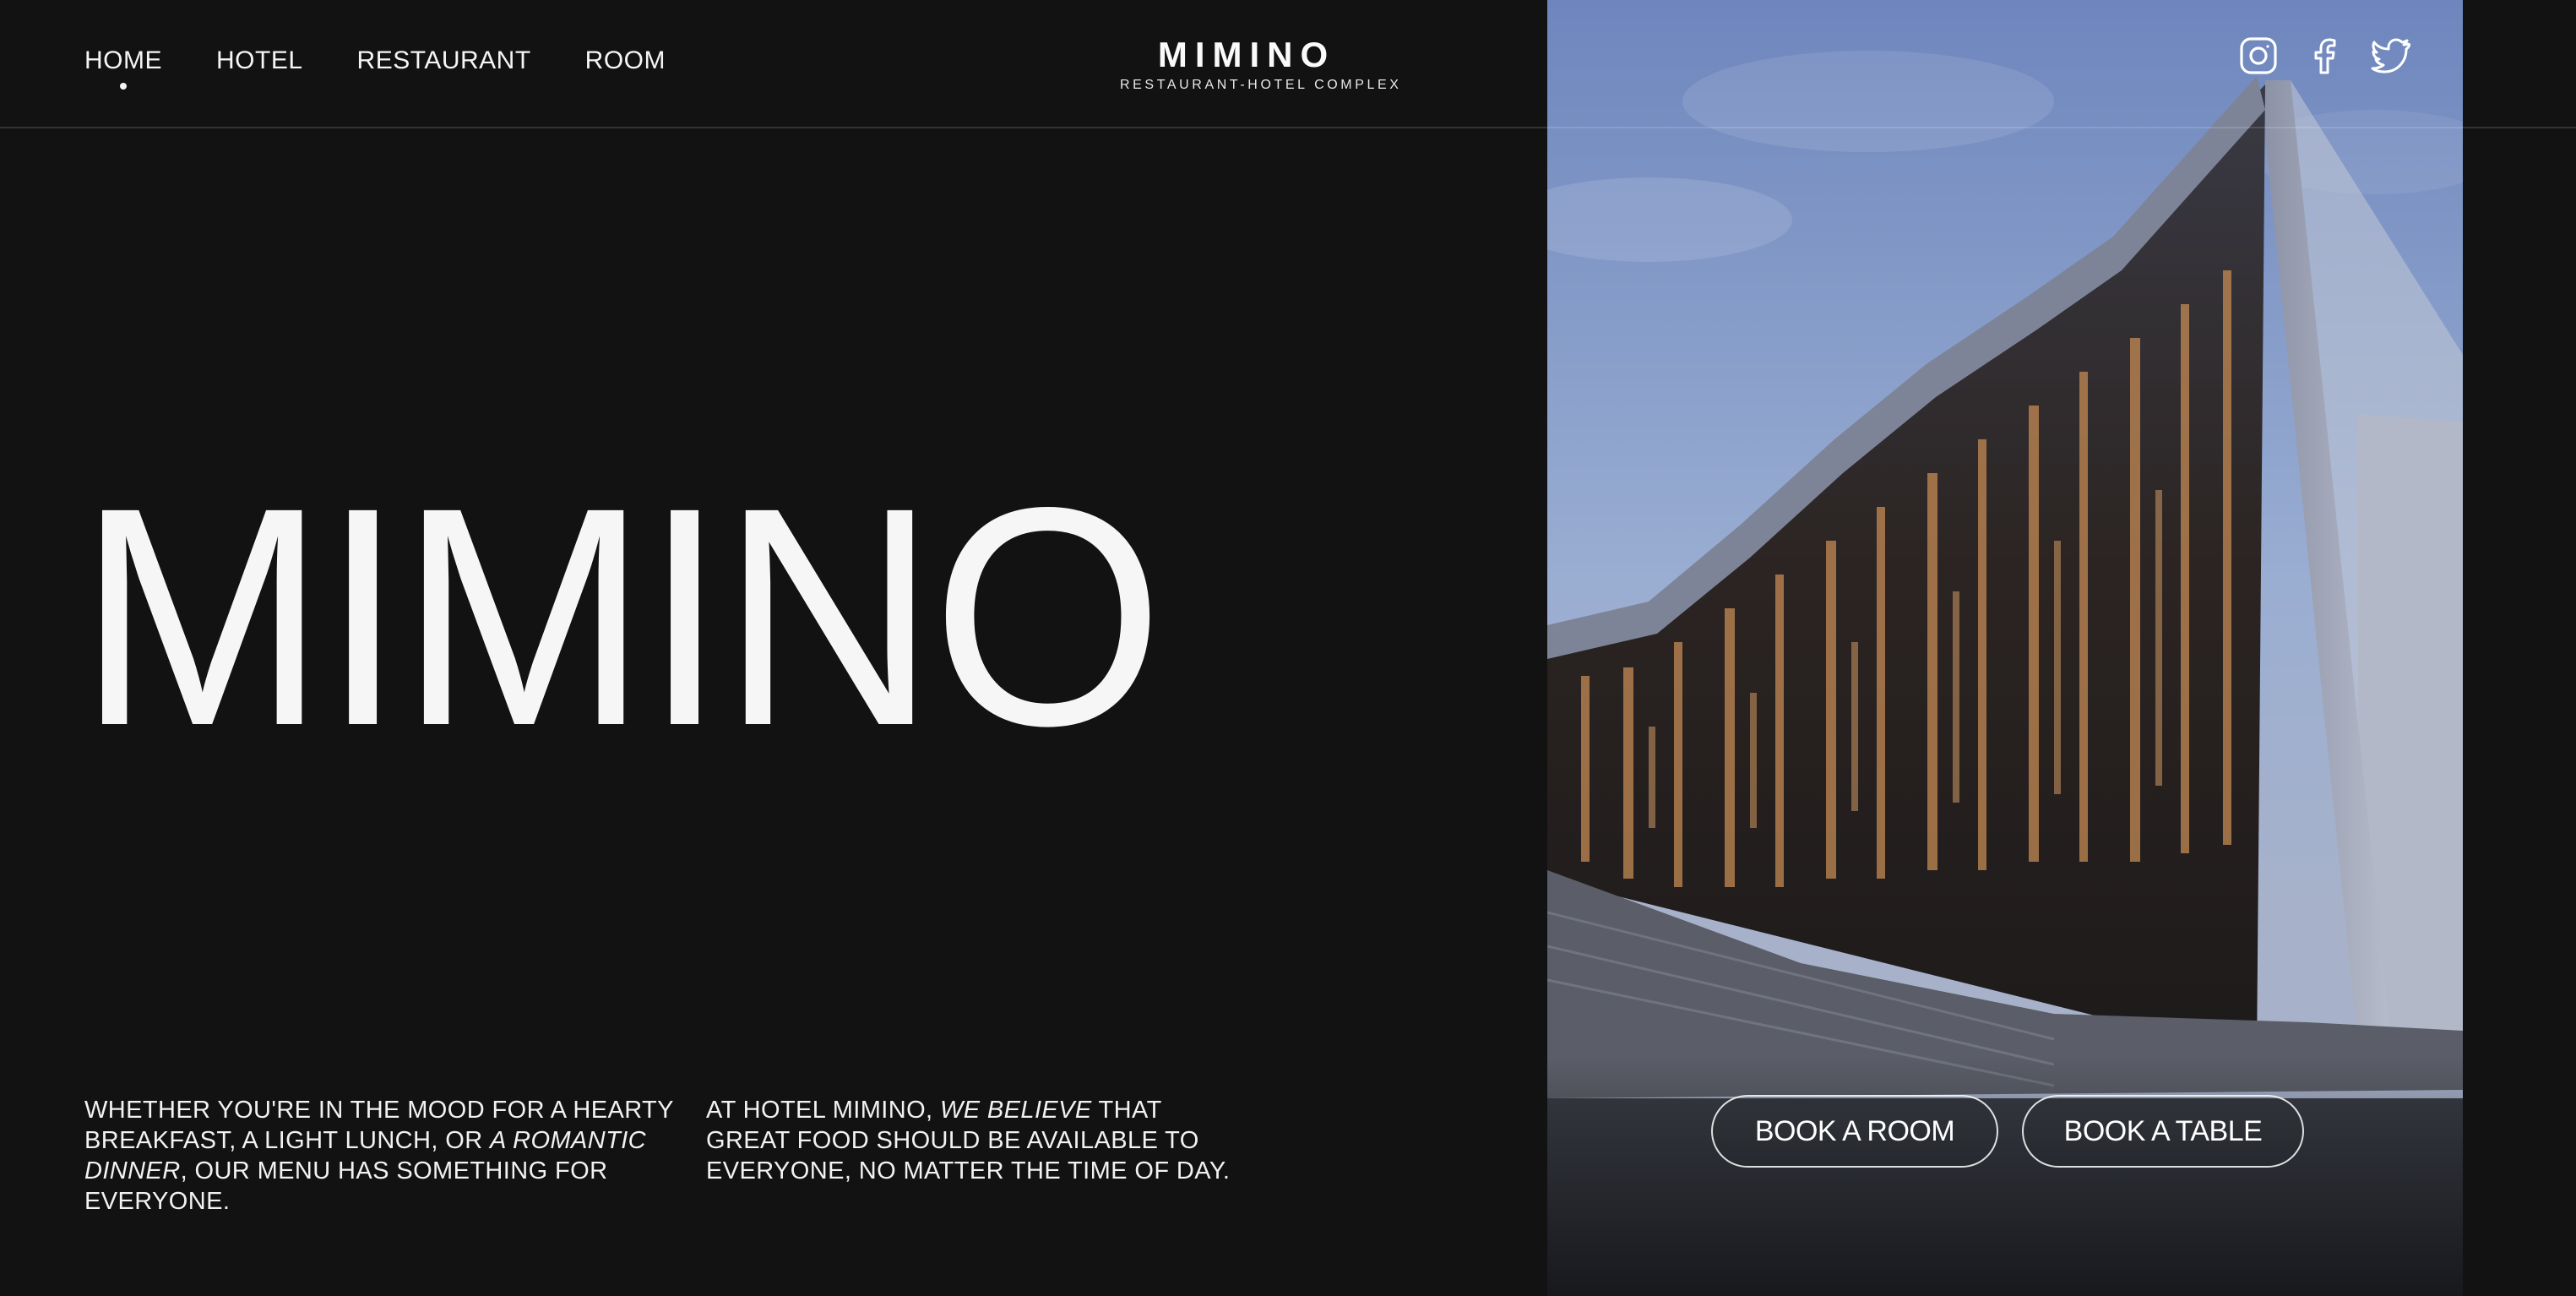 The image size is (2576, 1296). I want to click on facebook-icon, so click(2324, 56).